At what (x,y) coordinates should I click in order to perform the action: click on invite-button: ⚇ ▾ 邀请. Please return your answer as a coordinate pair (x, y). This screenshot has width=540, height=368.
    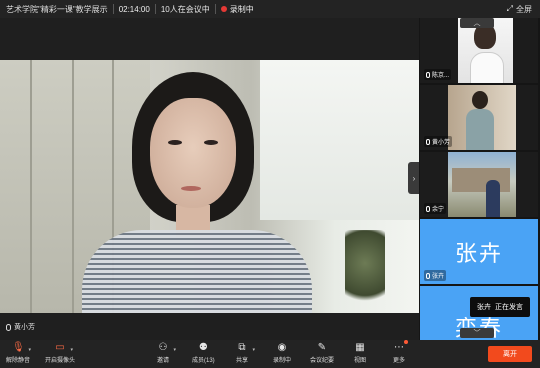
    Looking at the image, I should click on (166, 353).